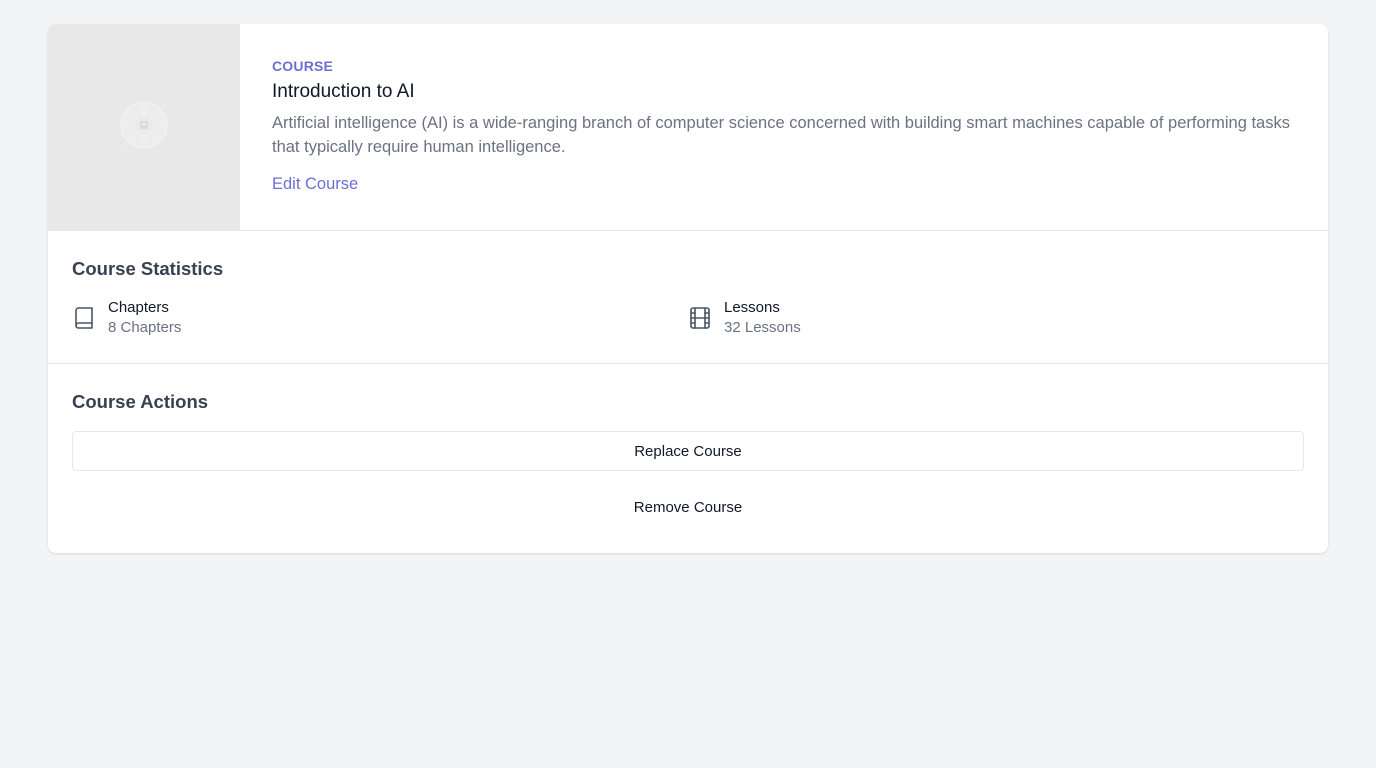 The width and height of the screenshot is (1376, 768). Describe the element at coordinates (138, 307) in the screenshot. I see `stat-label: Chapters` at that location.